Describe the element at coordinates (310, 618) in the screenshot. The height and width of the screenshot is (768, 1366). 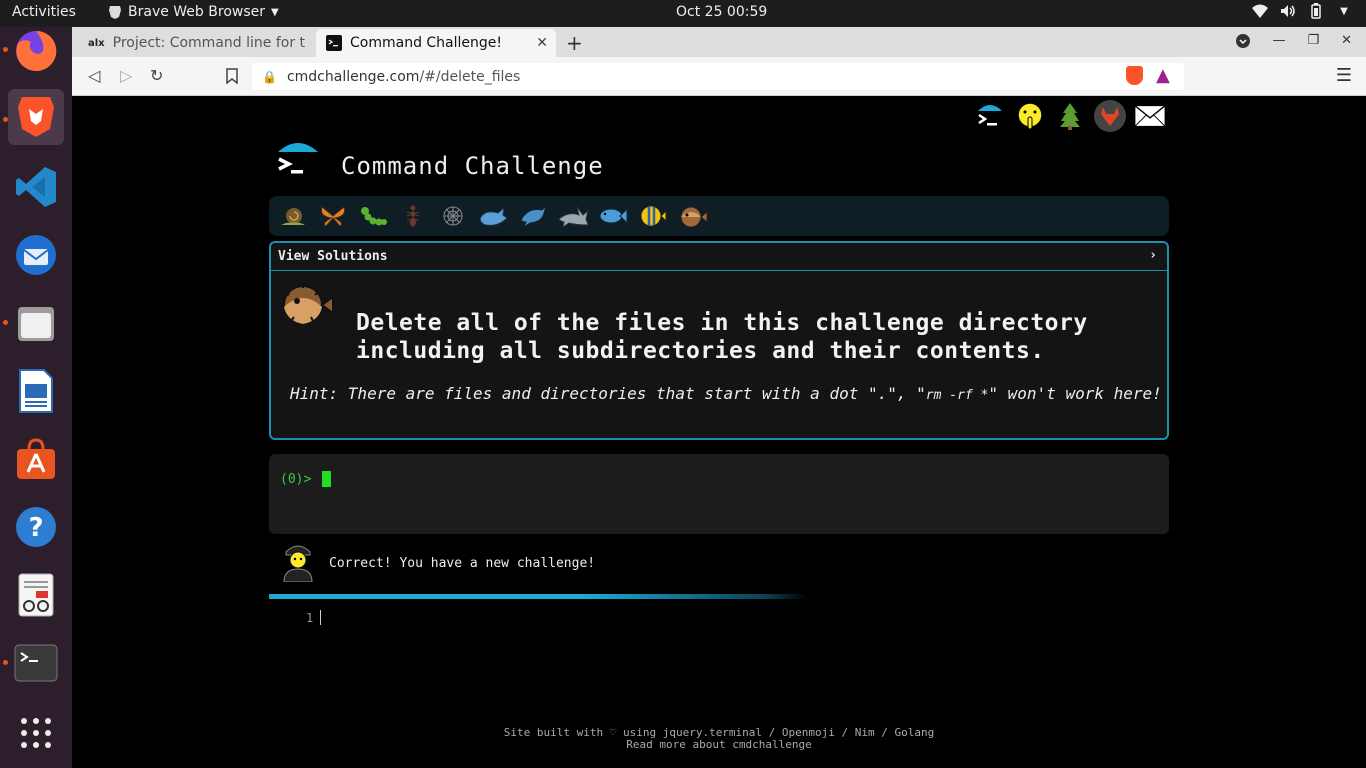
I see `editor-line-number: 1` at that location.